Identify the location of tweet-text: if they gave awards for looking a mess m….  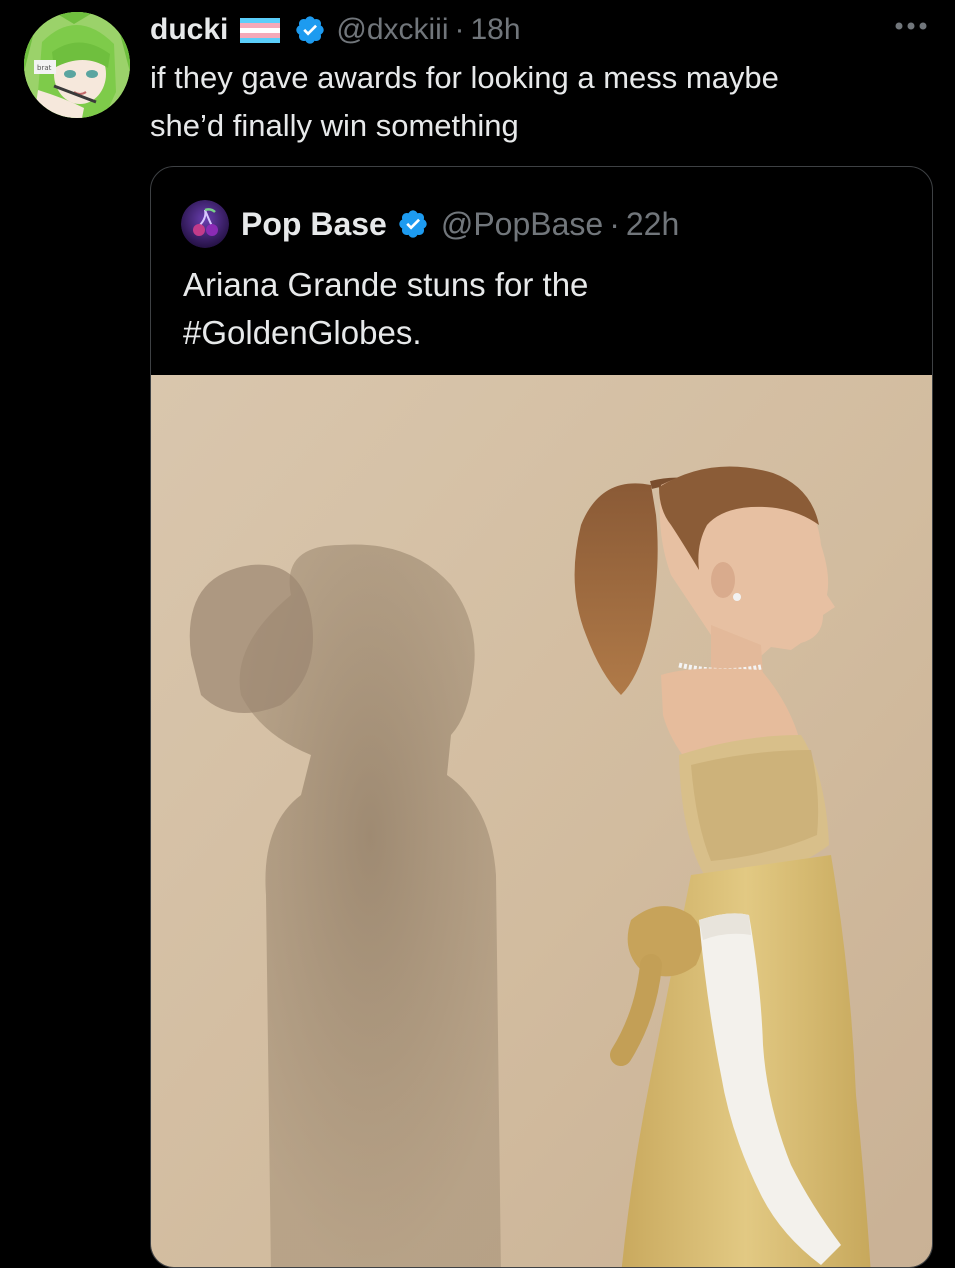
(464, 101).